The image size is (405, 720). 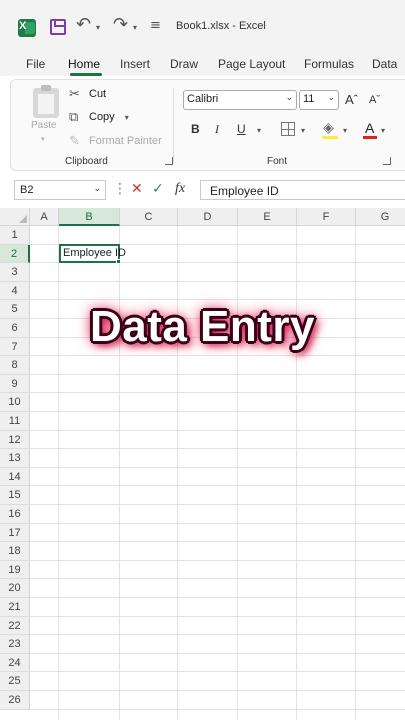 What do you see at coordinates (120, 24) in the screenshot?
I see `redo-icon: ↷` at bounding box center [120, 24].